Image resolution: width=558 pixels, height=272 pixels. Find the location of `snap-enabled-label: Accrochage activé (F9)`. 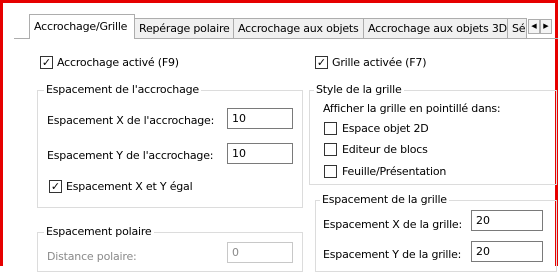

snap-enabled-label: Accrochage activé (F9) is located at coordinates (118, 62).